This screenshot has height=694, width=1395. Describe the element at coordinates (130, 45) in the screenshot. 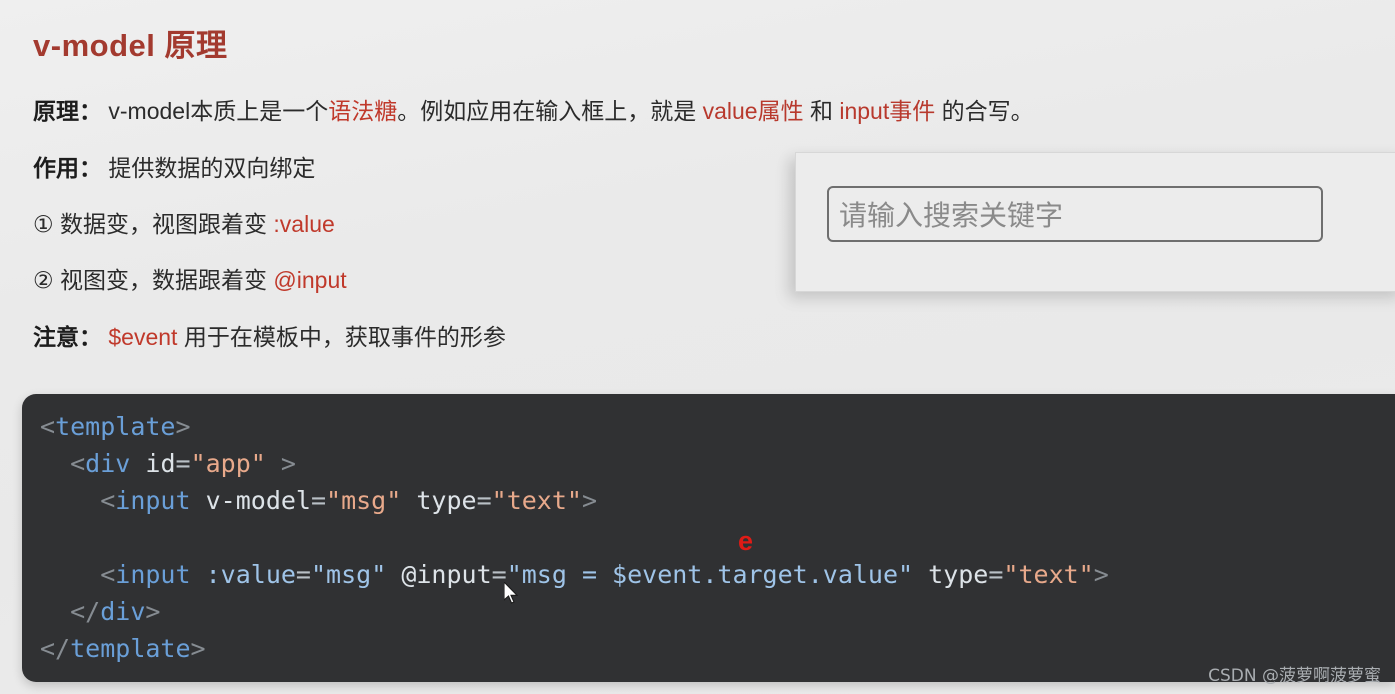

I see `page-title: v-model 原理` at that location.